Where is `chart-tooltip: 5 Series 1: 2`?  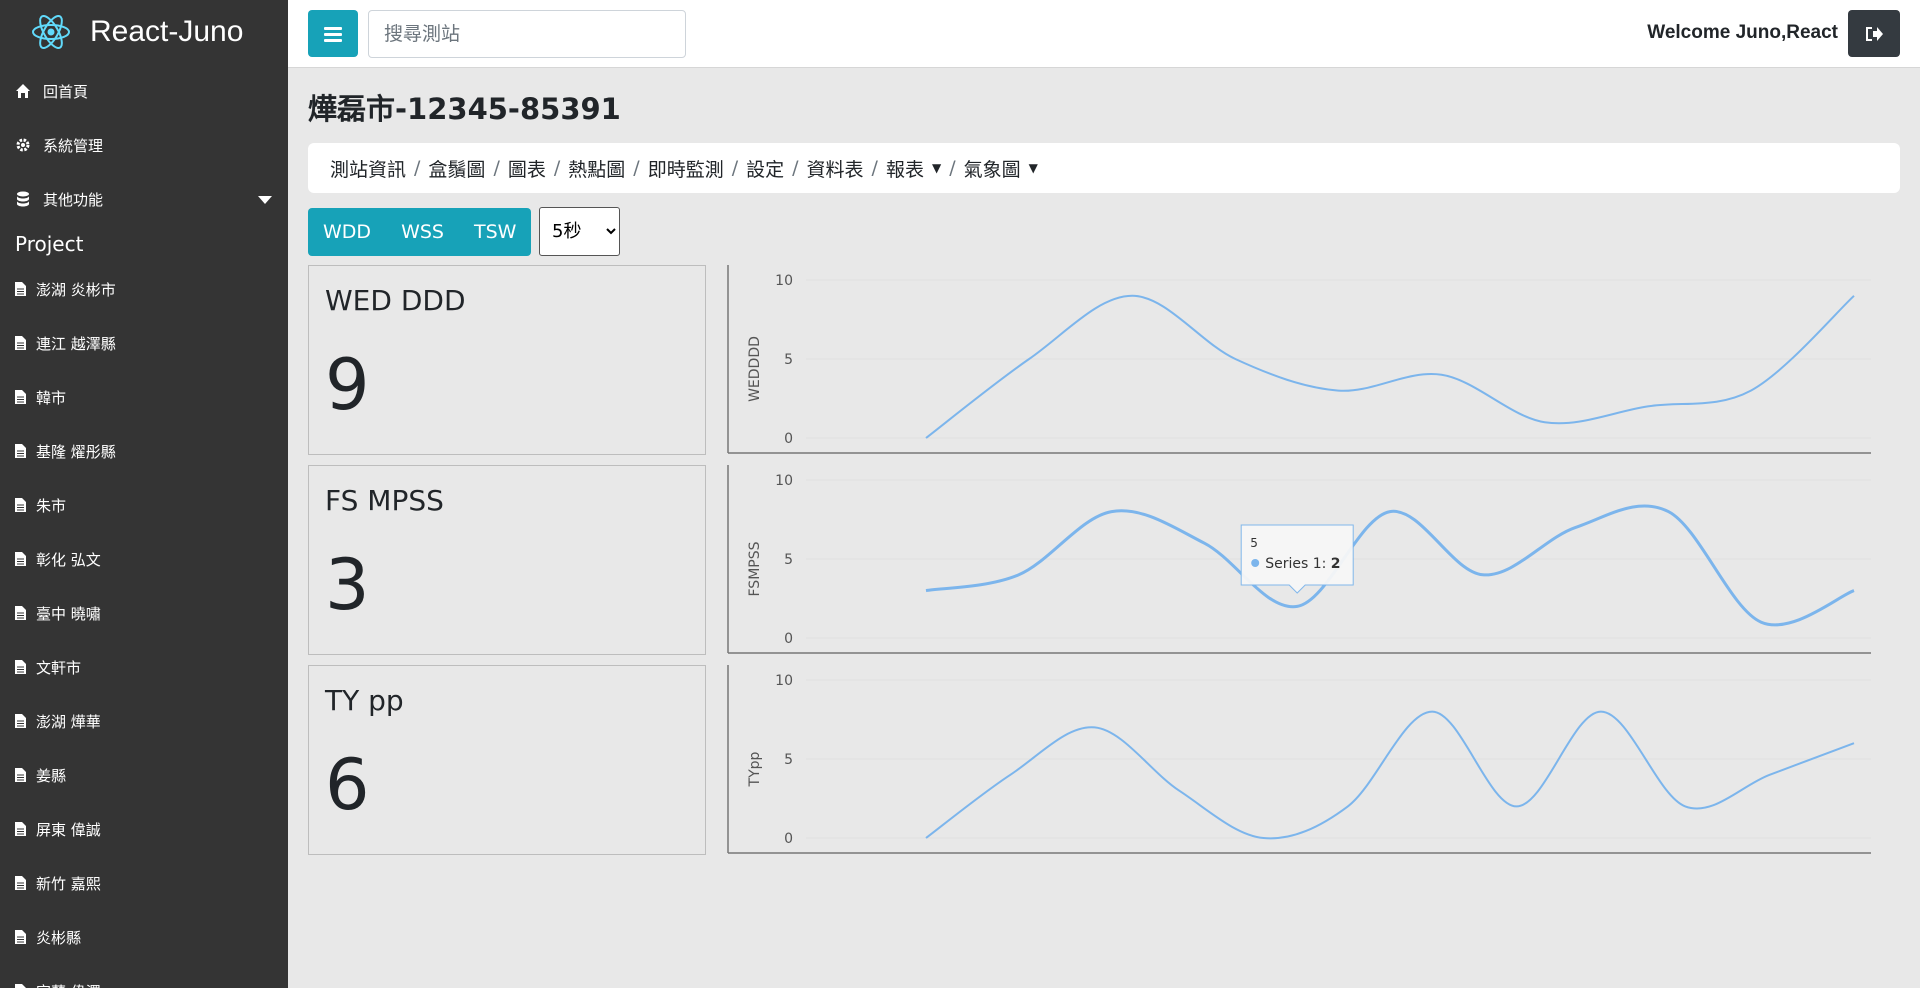 chart-tooltip: 5 Series 1: 2 is located at coordinates (1297, 559).